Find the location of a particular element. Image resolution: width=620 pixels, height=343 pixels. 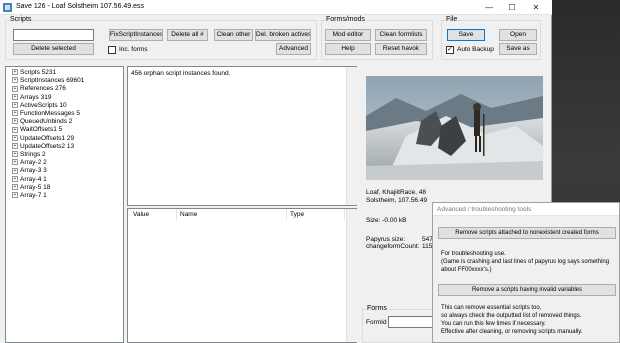

delete-all-button: Delete all # is located at coordinates (187, 35).